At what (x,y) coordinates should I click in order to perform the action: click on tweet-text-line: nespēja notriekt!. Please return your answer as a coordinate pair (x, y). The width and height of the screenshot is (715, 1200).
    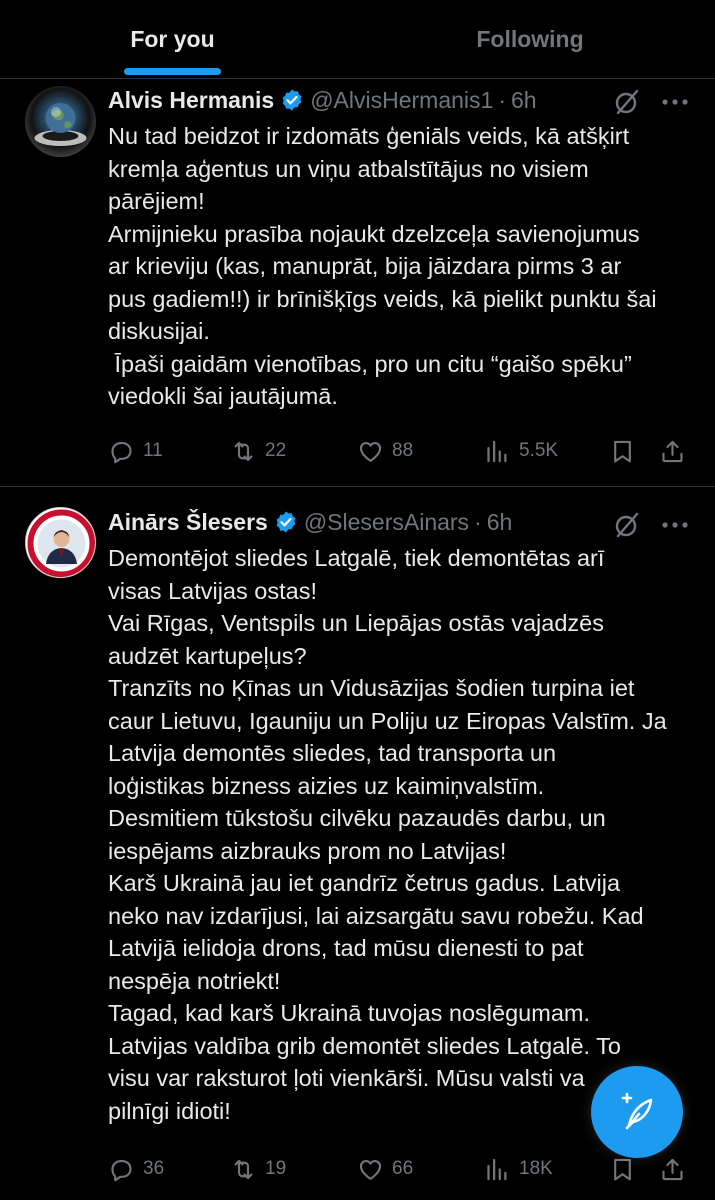
    Looking at the image, I should click on (194, 980).